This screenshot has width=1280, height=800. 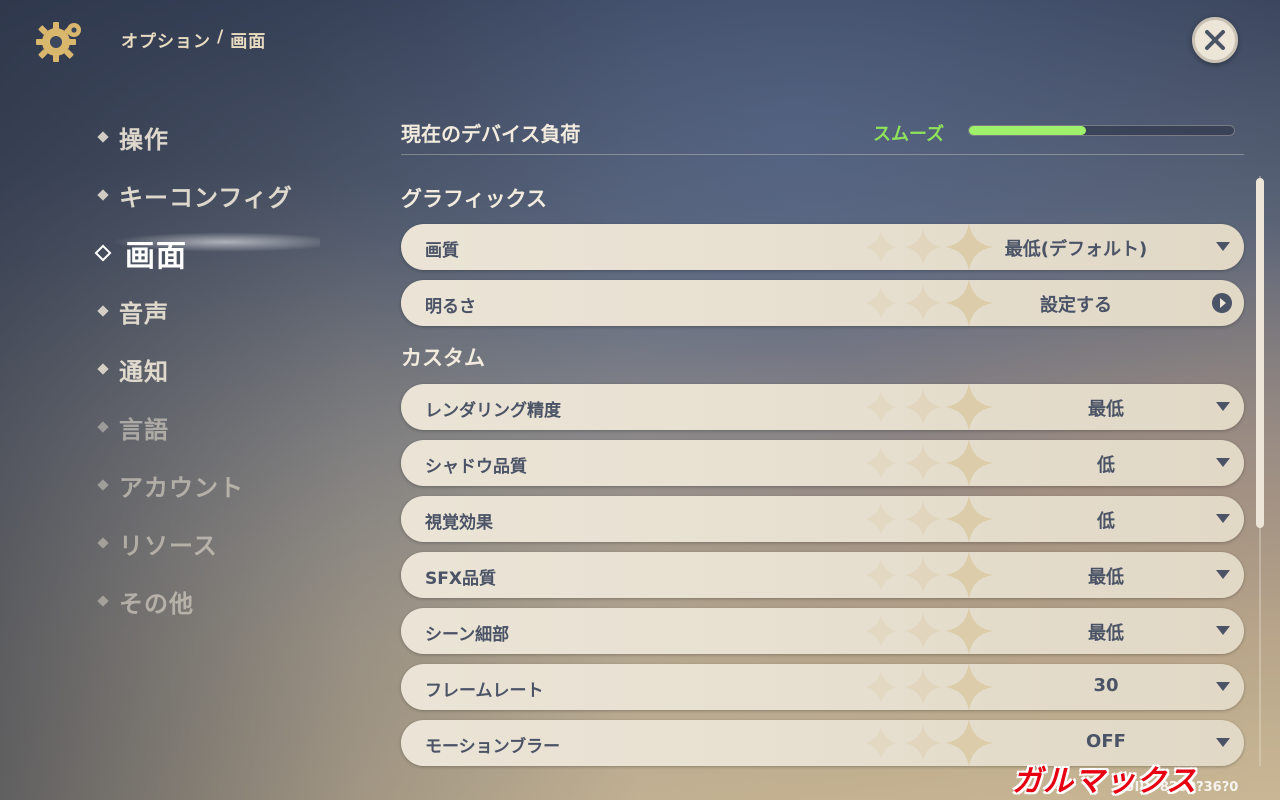 I want to click on sidebar-item-label: 言語, so click(x=144, y=429).